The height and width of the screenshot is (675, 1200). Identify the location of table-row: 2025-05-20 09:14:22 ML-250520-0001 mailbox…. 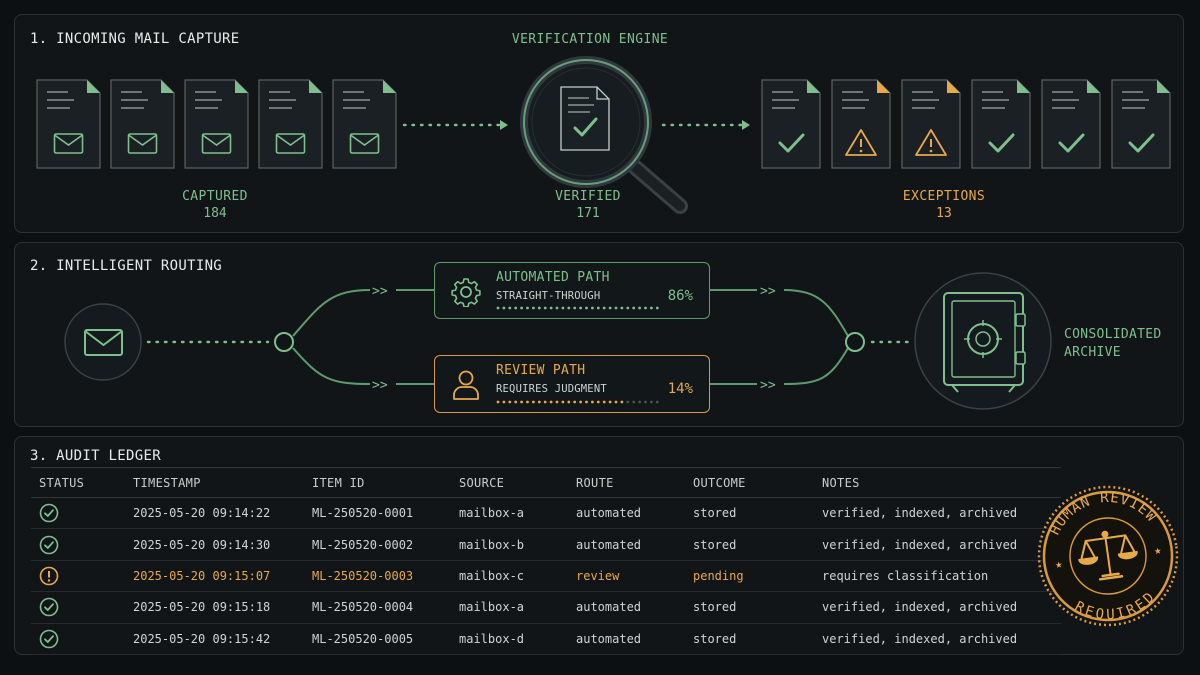
(546, 513).